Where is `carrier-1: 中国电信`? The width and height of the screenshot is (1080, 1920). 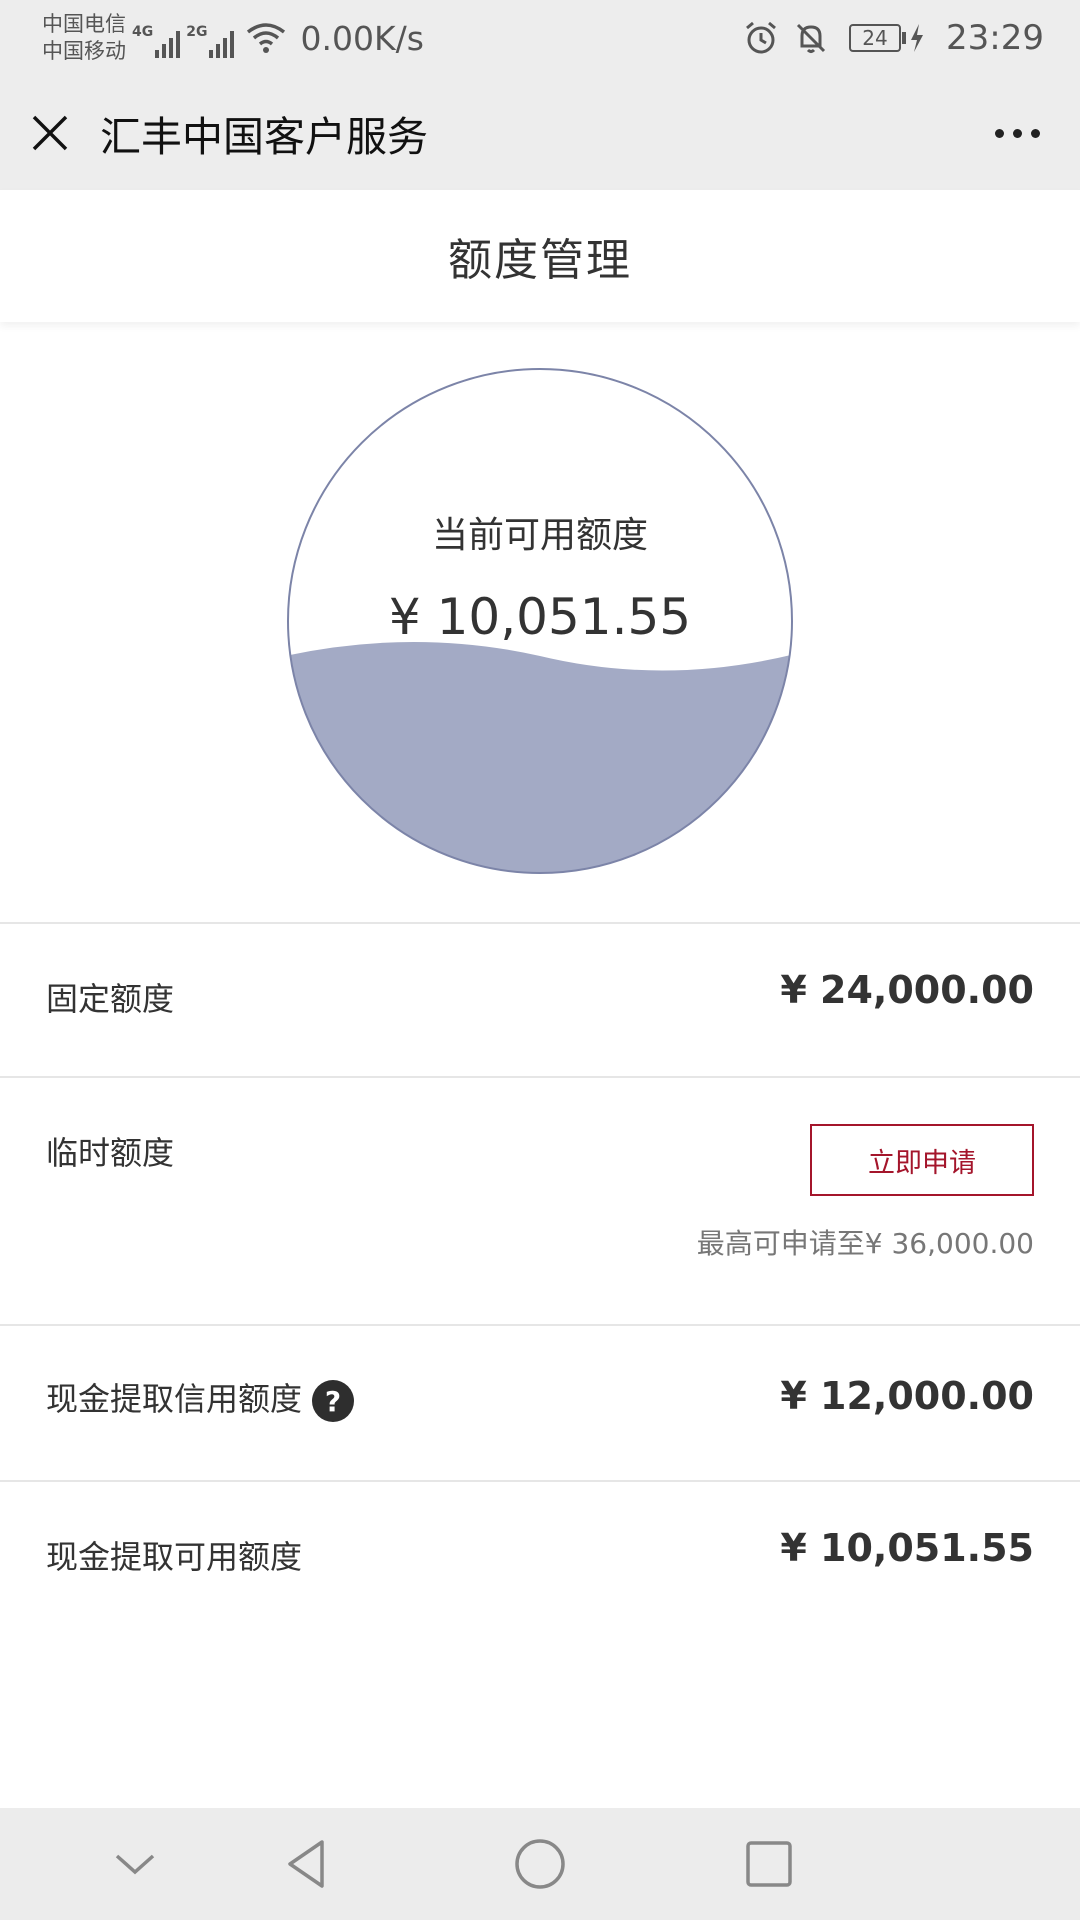
carrier-1: 中国电信 is located at coordinates (84, 24).